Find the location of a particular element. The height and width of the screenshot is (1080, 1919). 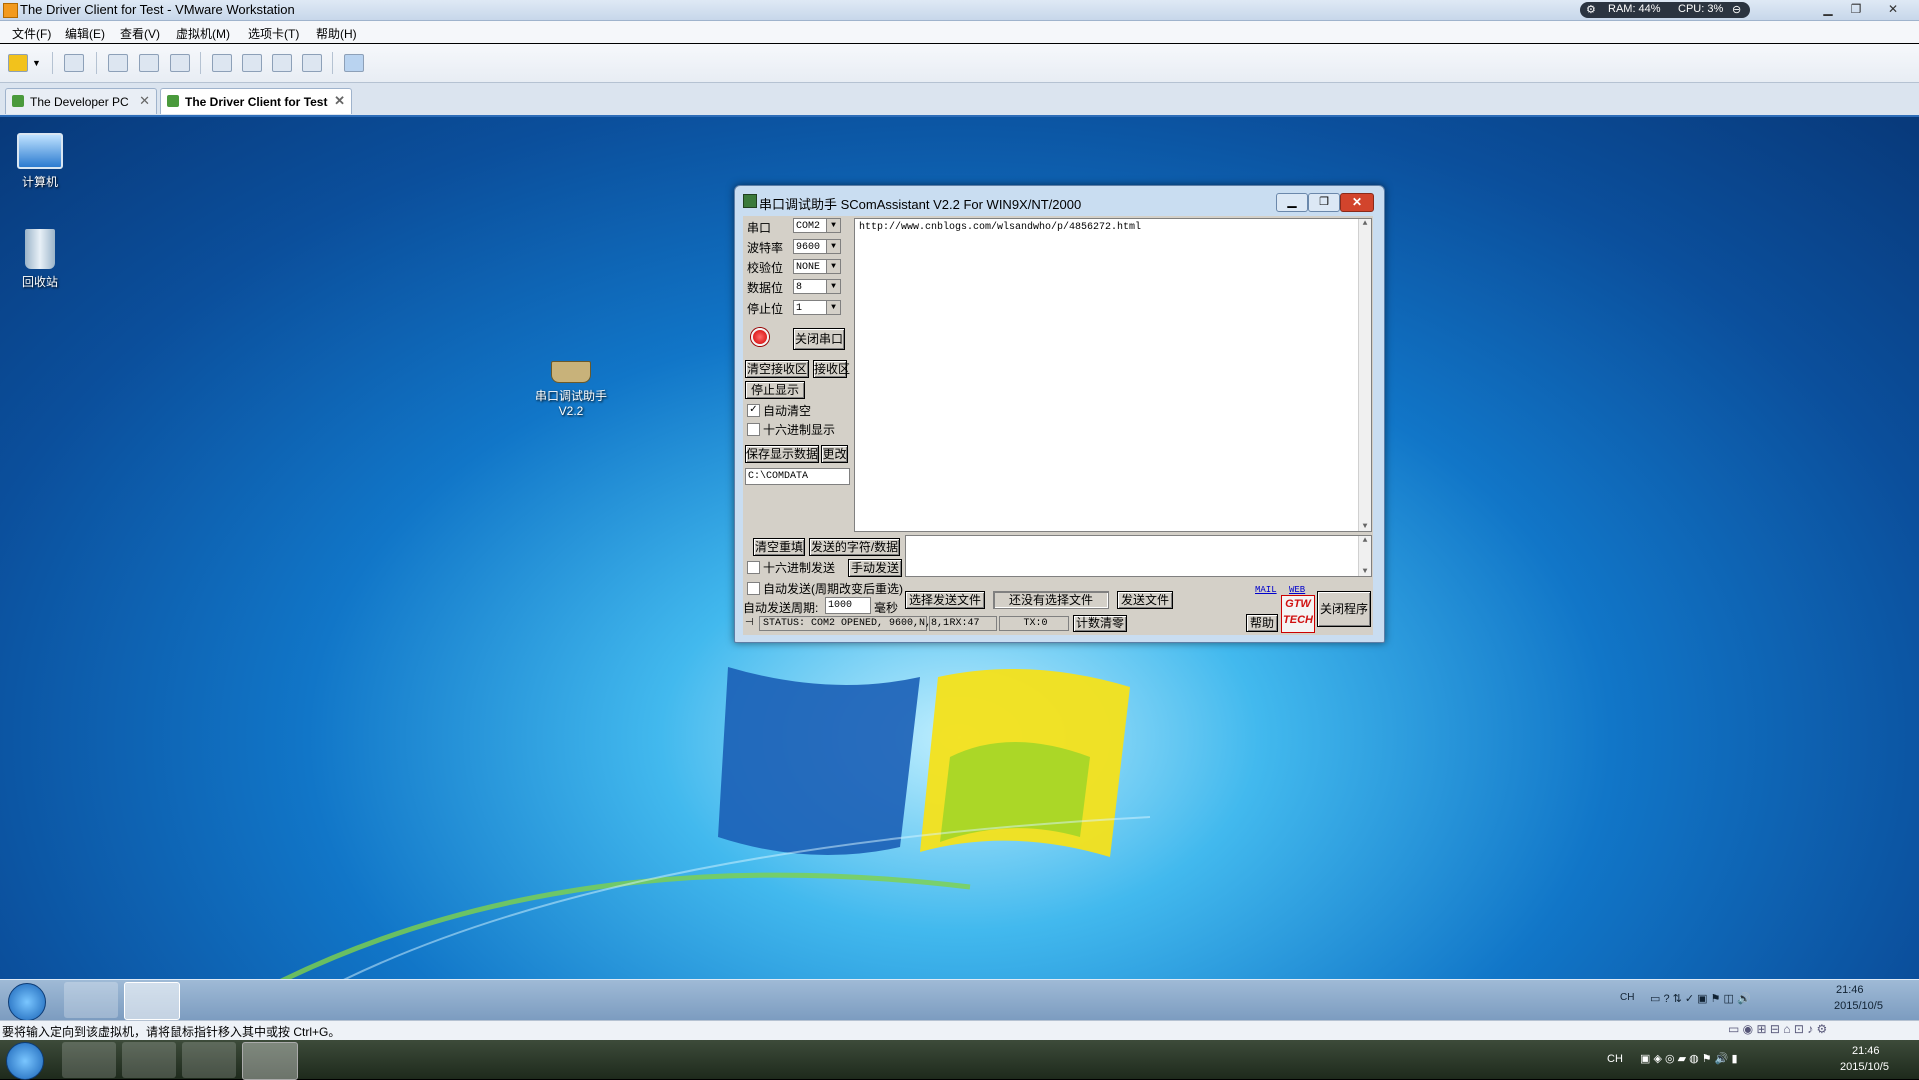

snapshot-manager-icon is located at coordinates (180, 63).